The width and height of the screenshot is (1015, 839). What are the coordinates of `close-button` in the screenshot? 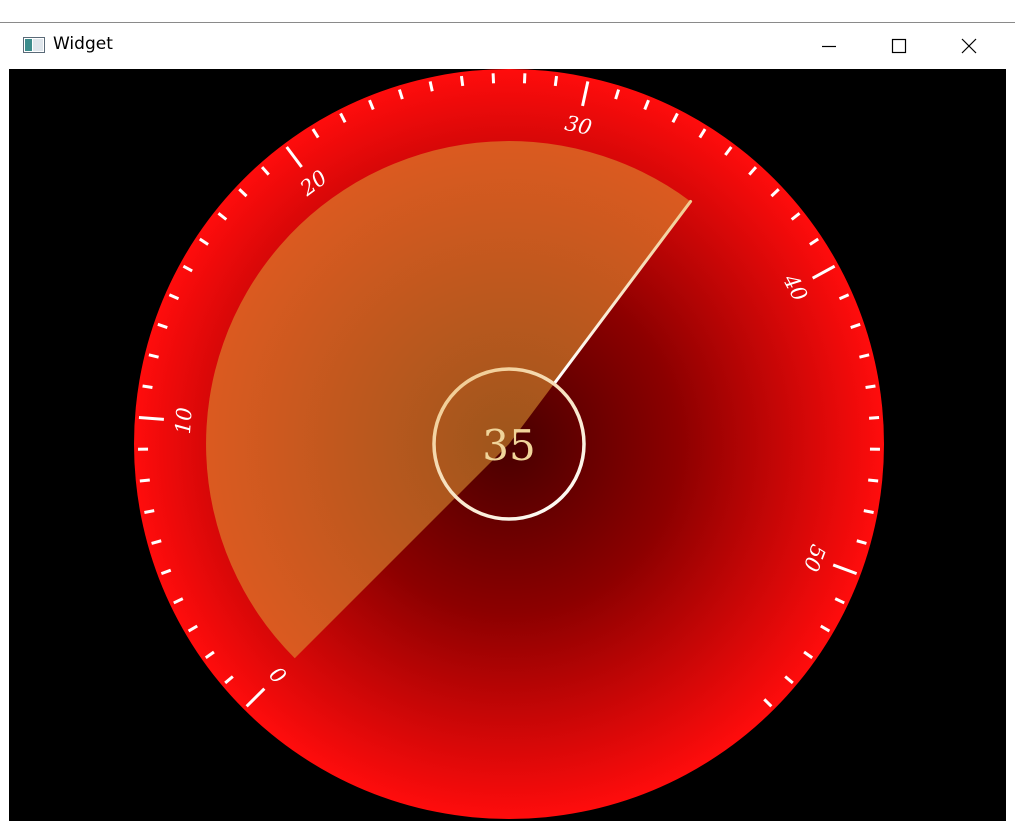 It's located at (969, 46).